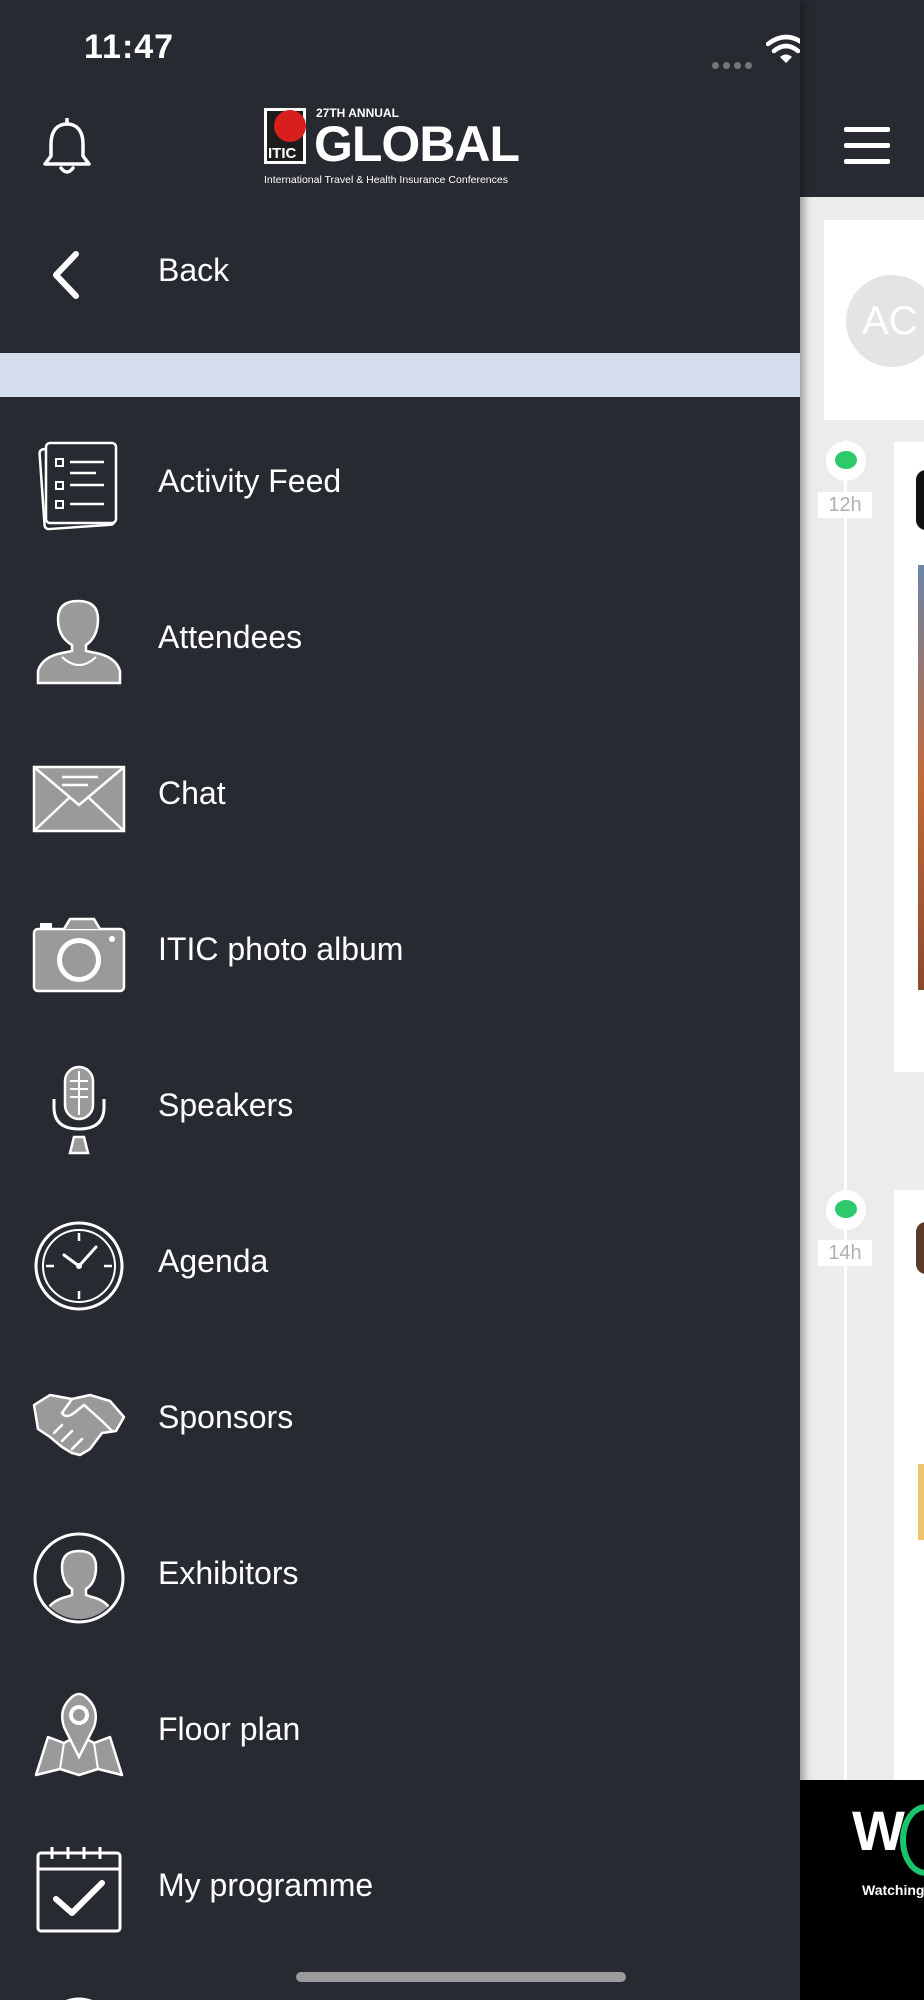 The width and height of the screenshot is (924, 2000). I want to click on menu-item-label: My programme, so click(266, 1885).